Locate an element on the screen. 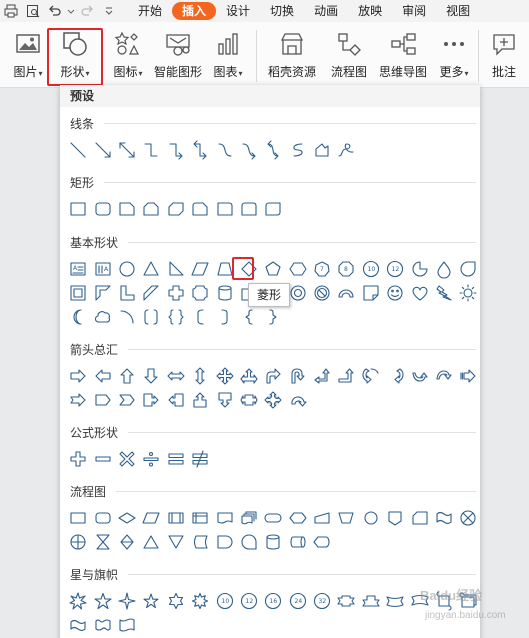 The height and width of the screenshot is (638, 529). lightning-bolt-shape is located at coordinates (444, 293).